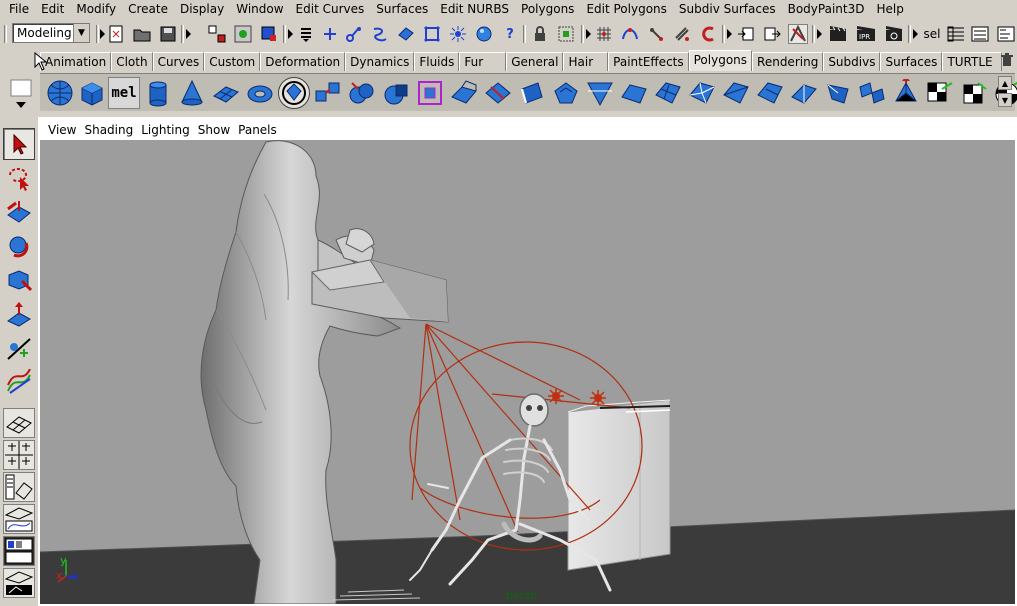  What do you see at coordinates (19, 487) in the screenshot?
I see `perspective-outliner-layout-button` at bounding box center [19, 487].